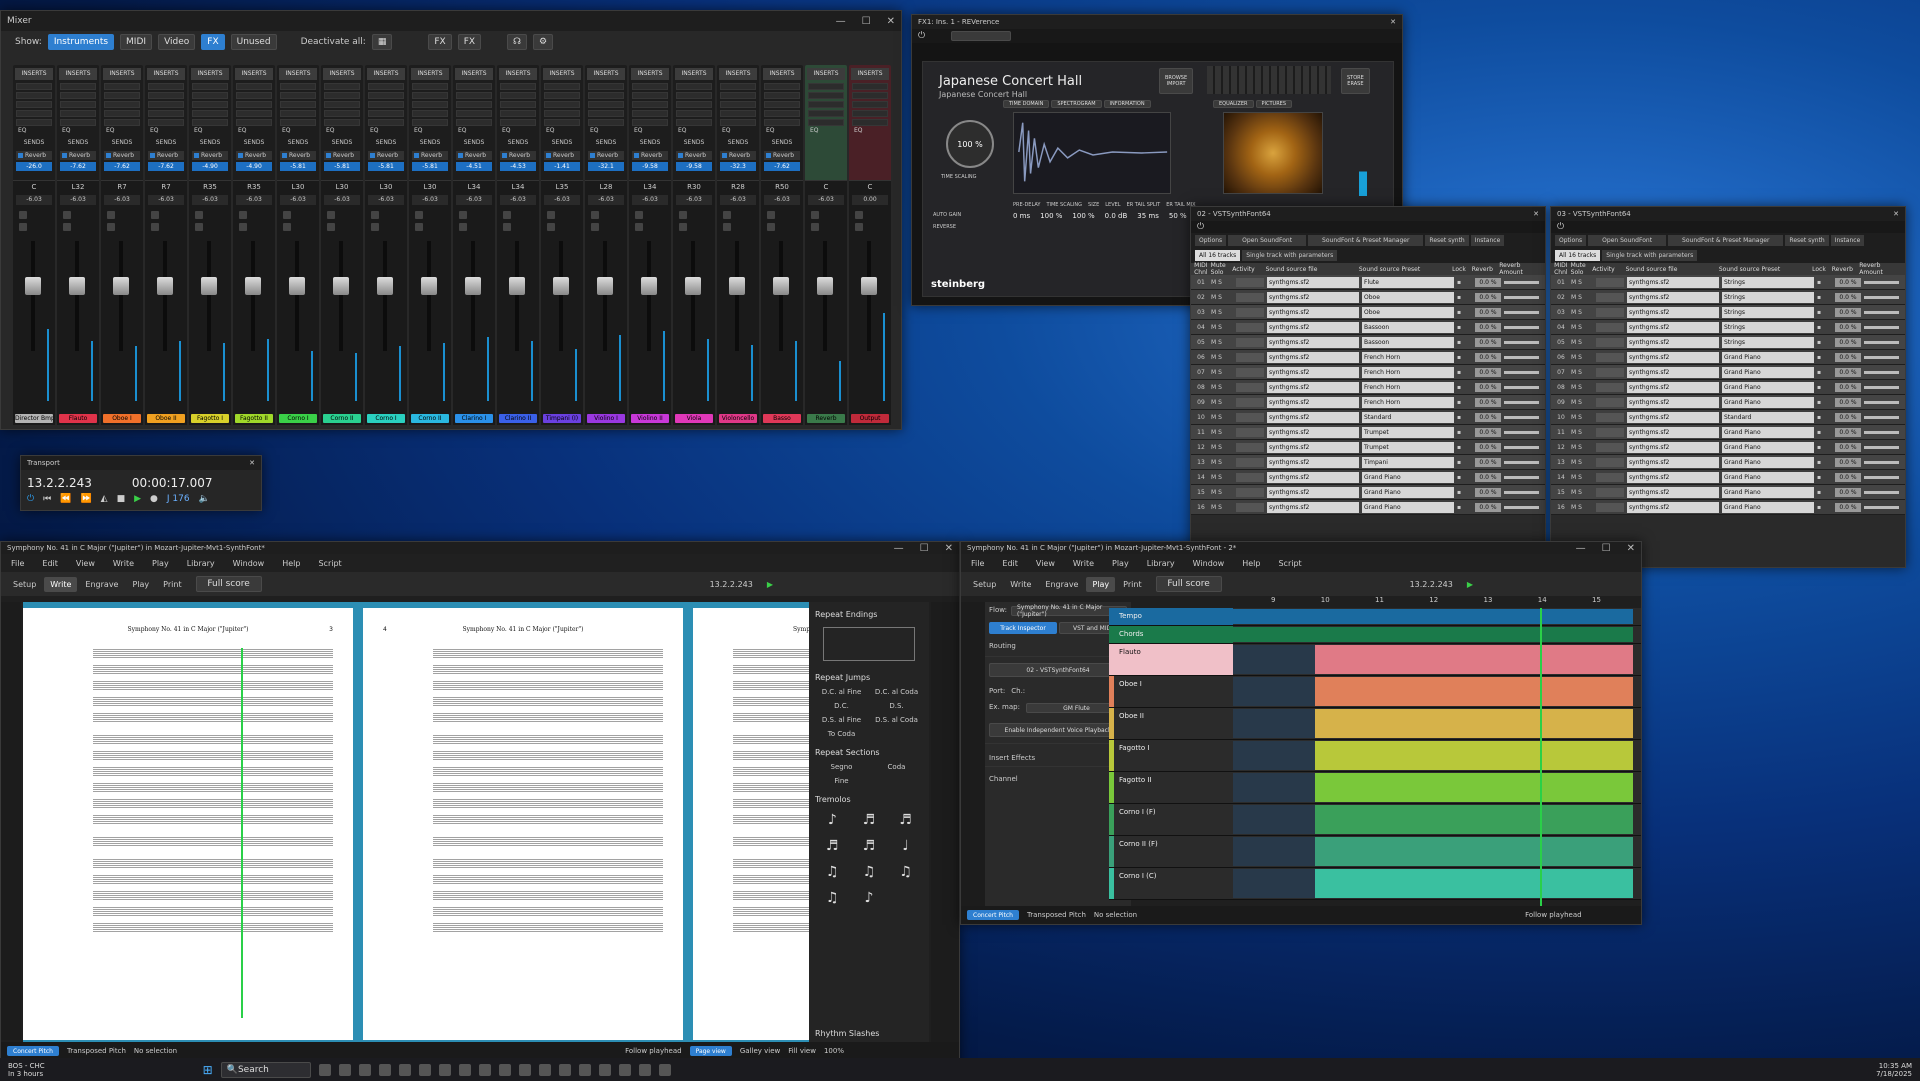  I want to click on store-erase-button: STORE ERASE, so click(1355, 81).